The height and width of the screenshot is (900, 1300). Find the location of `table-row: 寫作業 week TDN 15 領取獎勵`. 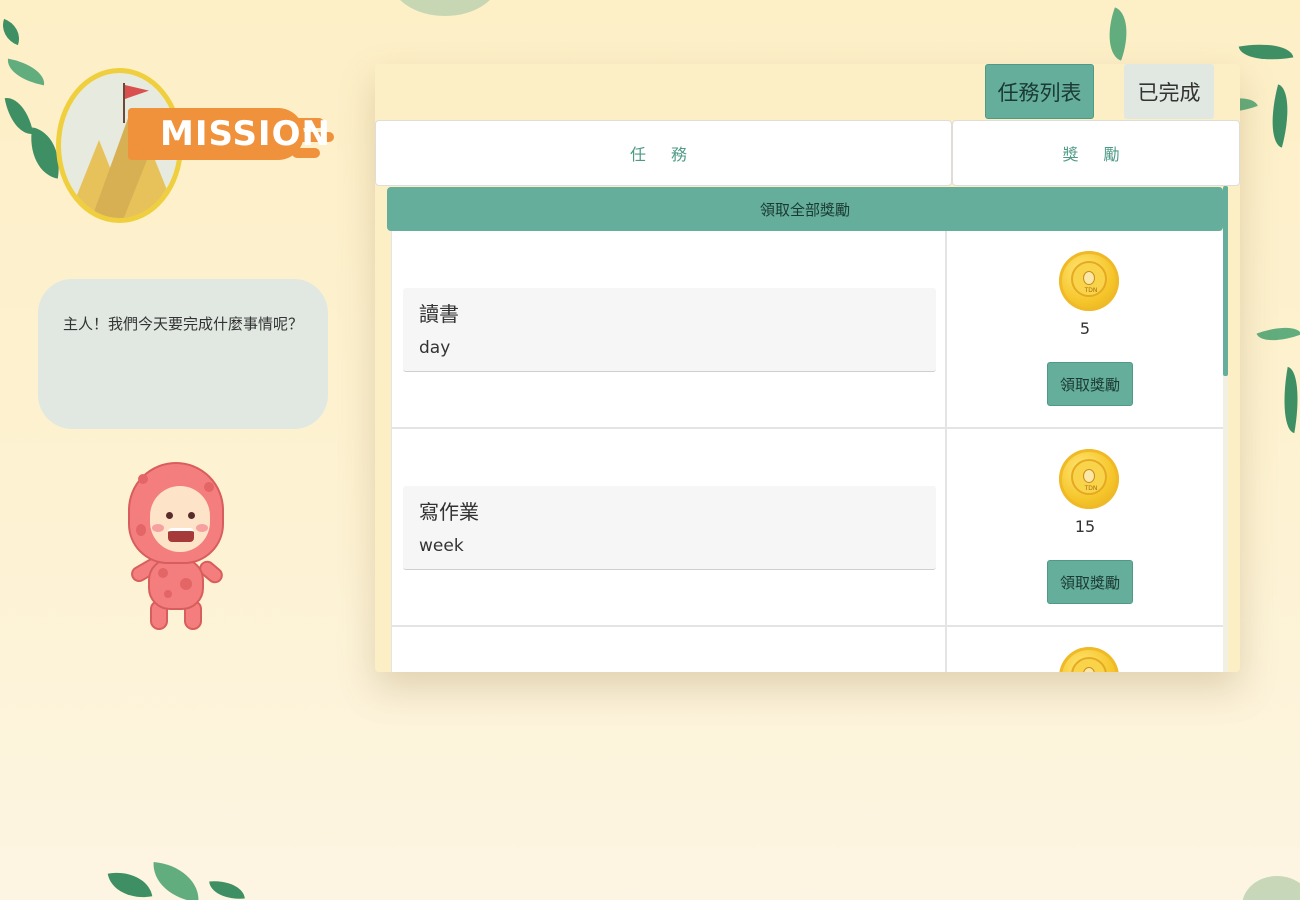

table-row: 寫作業 week TDN 15 領取獎勵 is located at coordinates (807, 528).